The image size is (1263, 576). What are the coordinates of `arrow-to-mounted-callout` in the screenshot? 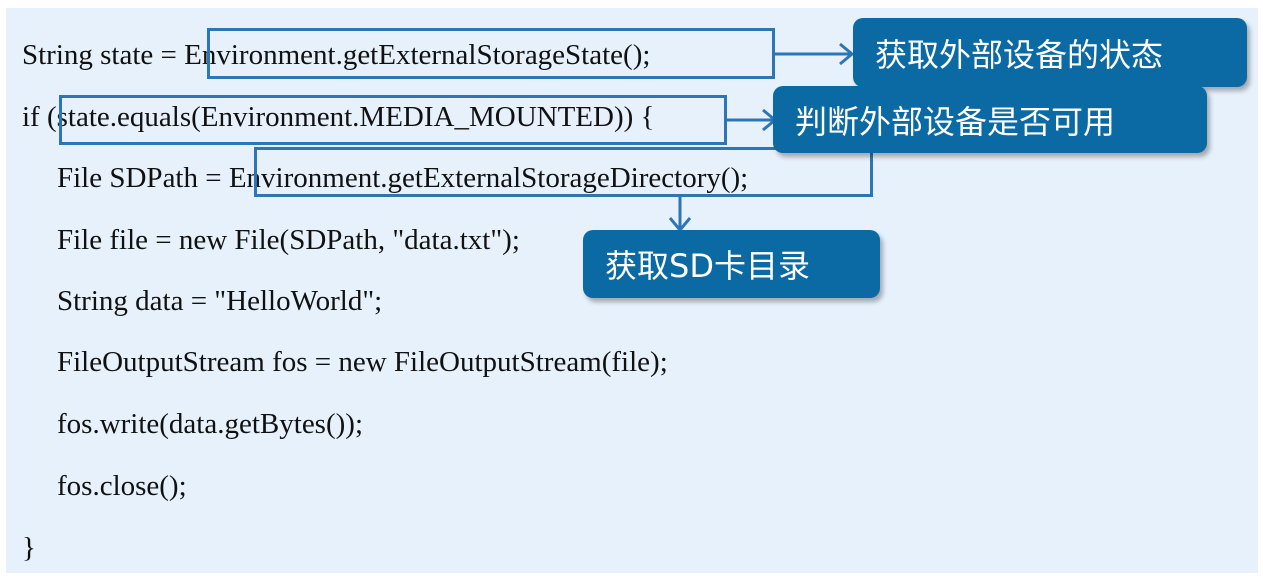 It's located at (752, 120).